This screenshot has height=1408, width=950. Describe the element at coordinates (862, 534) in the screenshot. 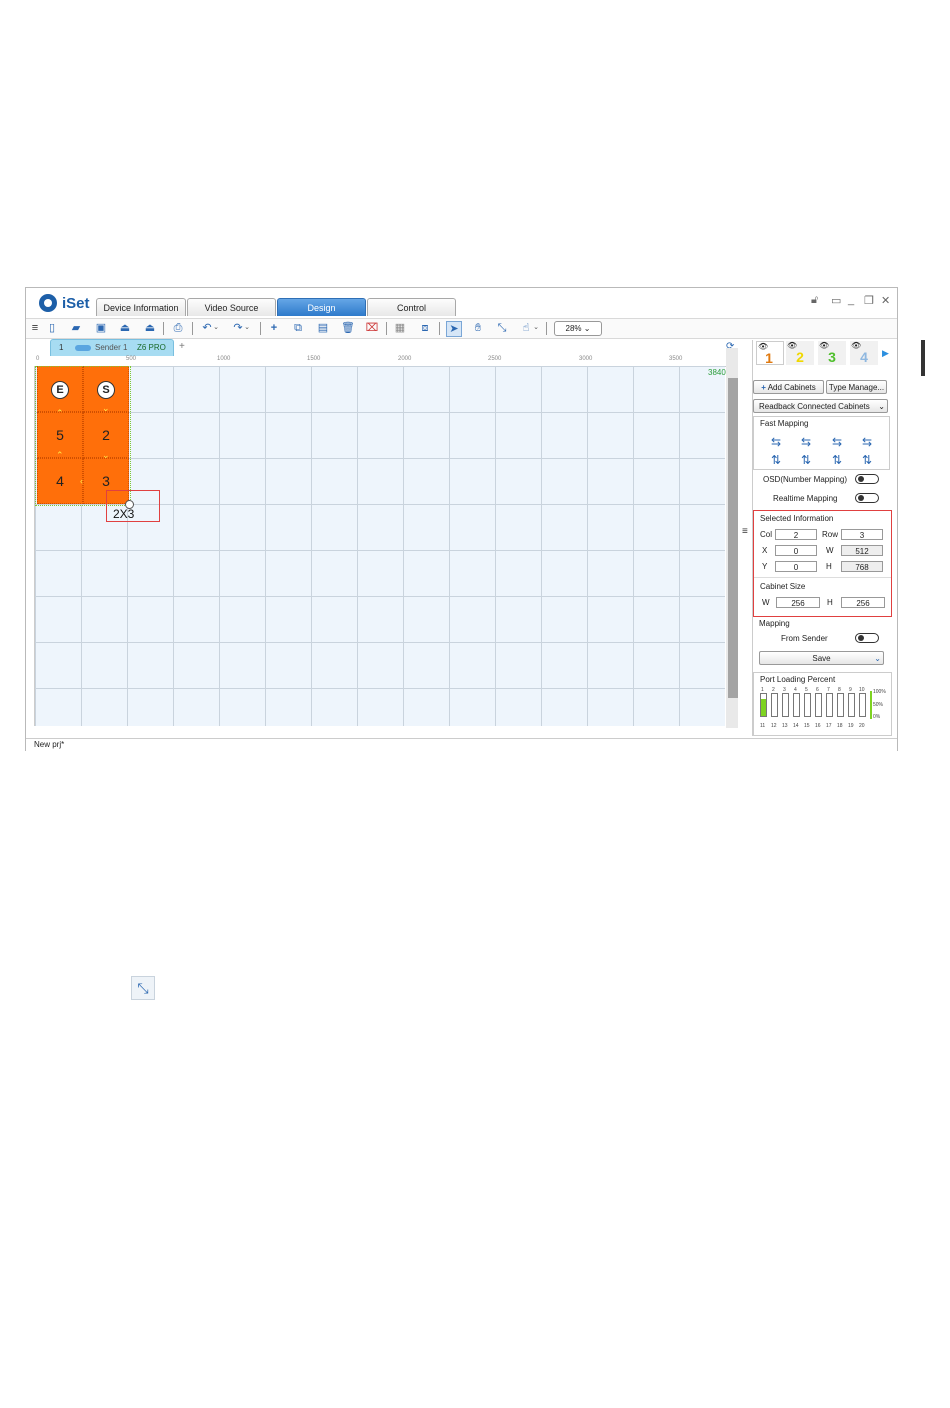

I see `row-input: 3` at that location.